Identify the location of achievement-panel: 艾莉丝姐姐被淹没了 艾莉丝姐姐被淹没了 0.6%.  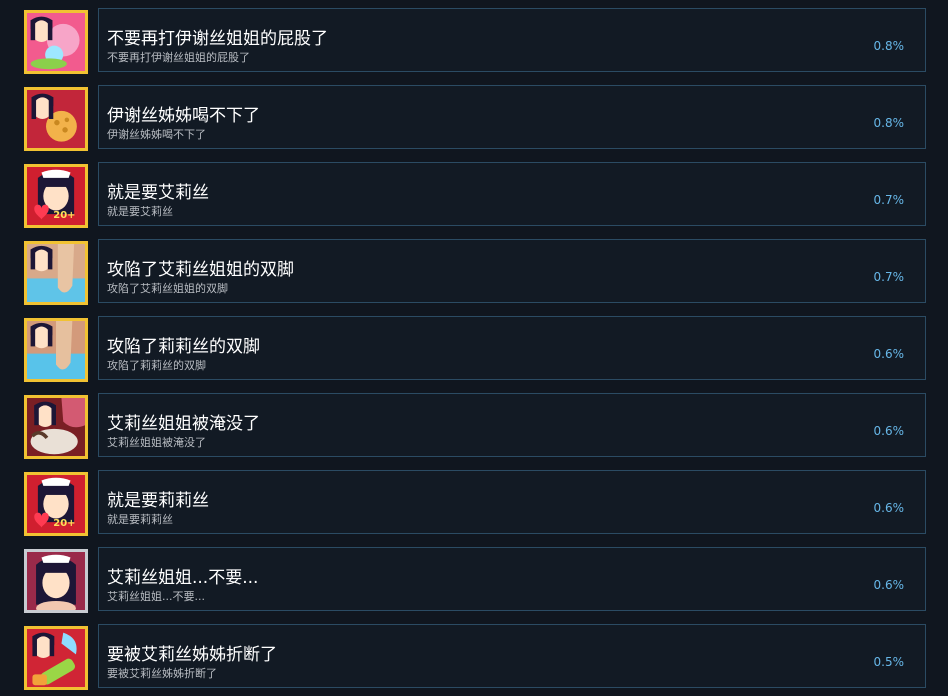
(512, 425).